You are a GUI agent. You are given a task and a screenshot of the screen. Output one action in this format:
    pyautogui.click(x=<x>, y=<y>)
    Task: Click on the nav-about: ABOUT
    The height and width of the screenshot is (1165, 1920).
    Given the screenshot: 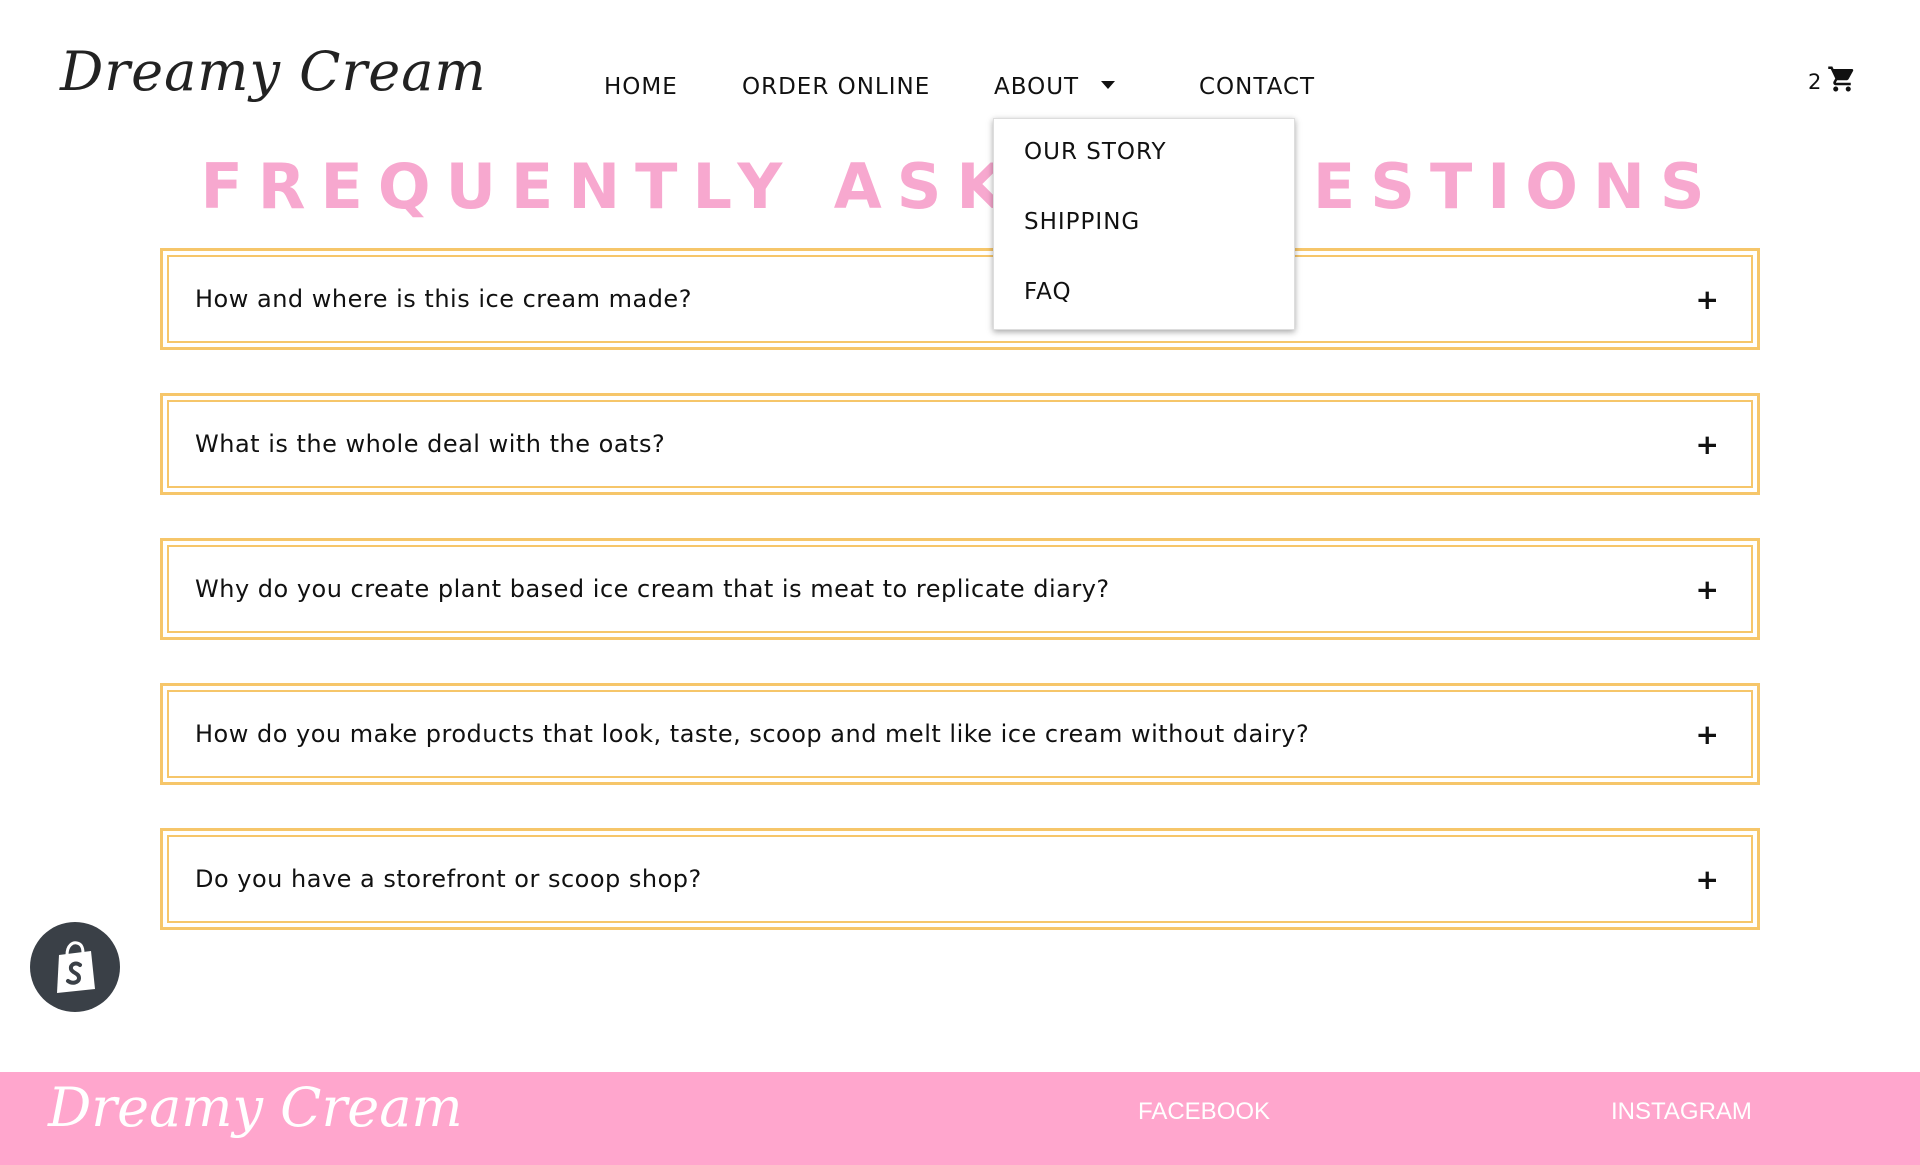 What is the action you would take?
    pyautogui.click(x=1055, y=87)
    